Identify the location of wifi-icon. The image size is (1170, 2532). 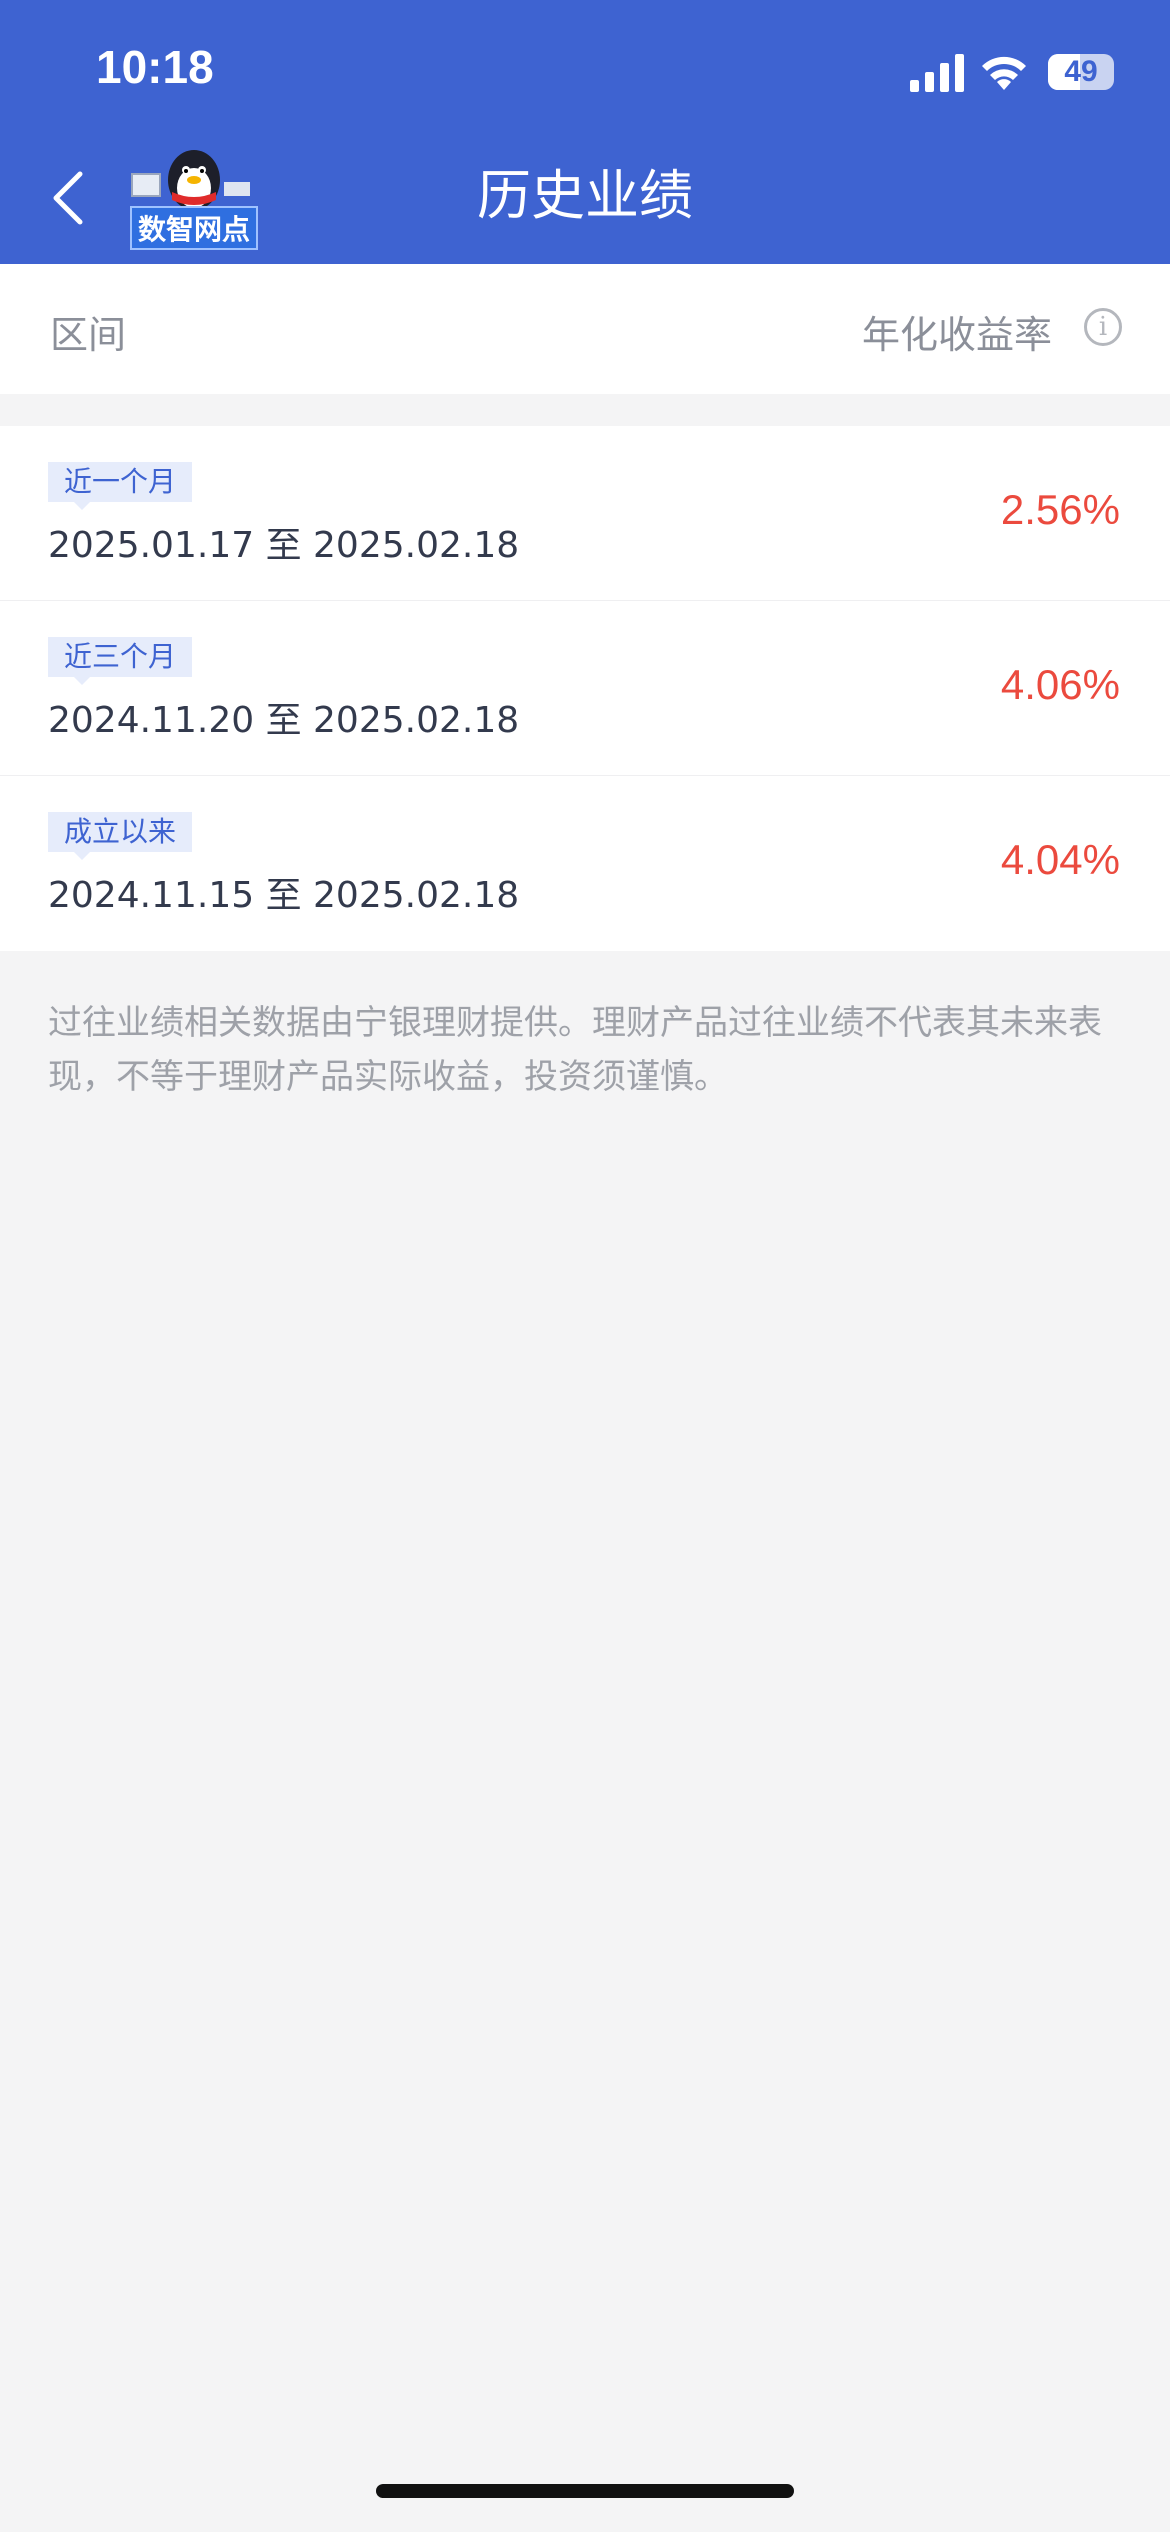
(1004, 73).